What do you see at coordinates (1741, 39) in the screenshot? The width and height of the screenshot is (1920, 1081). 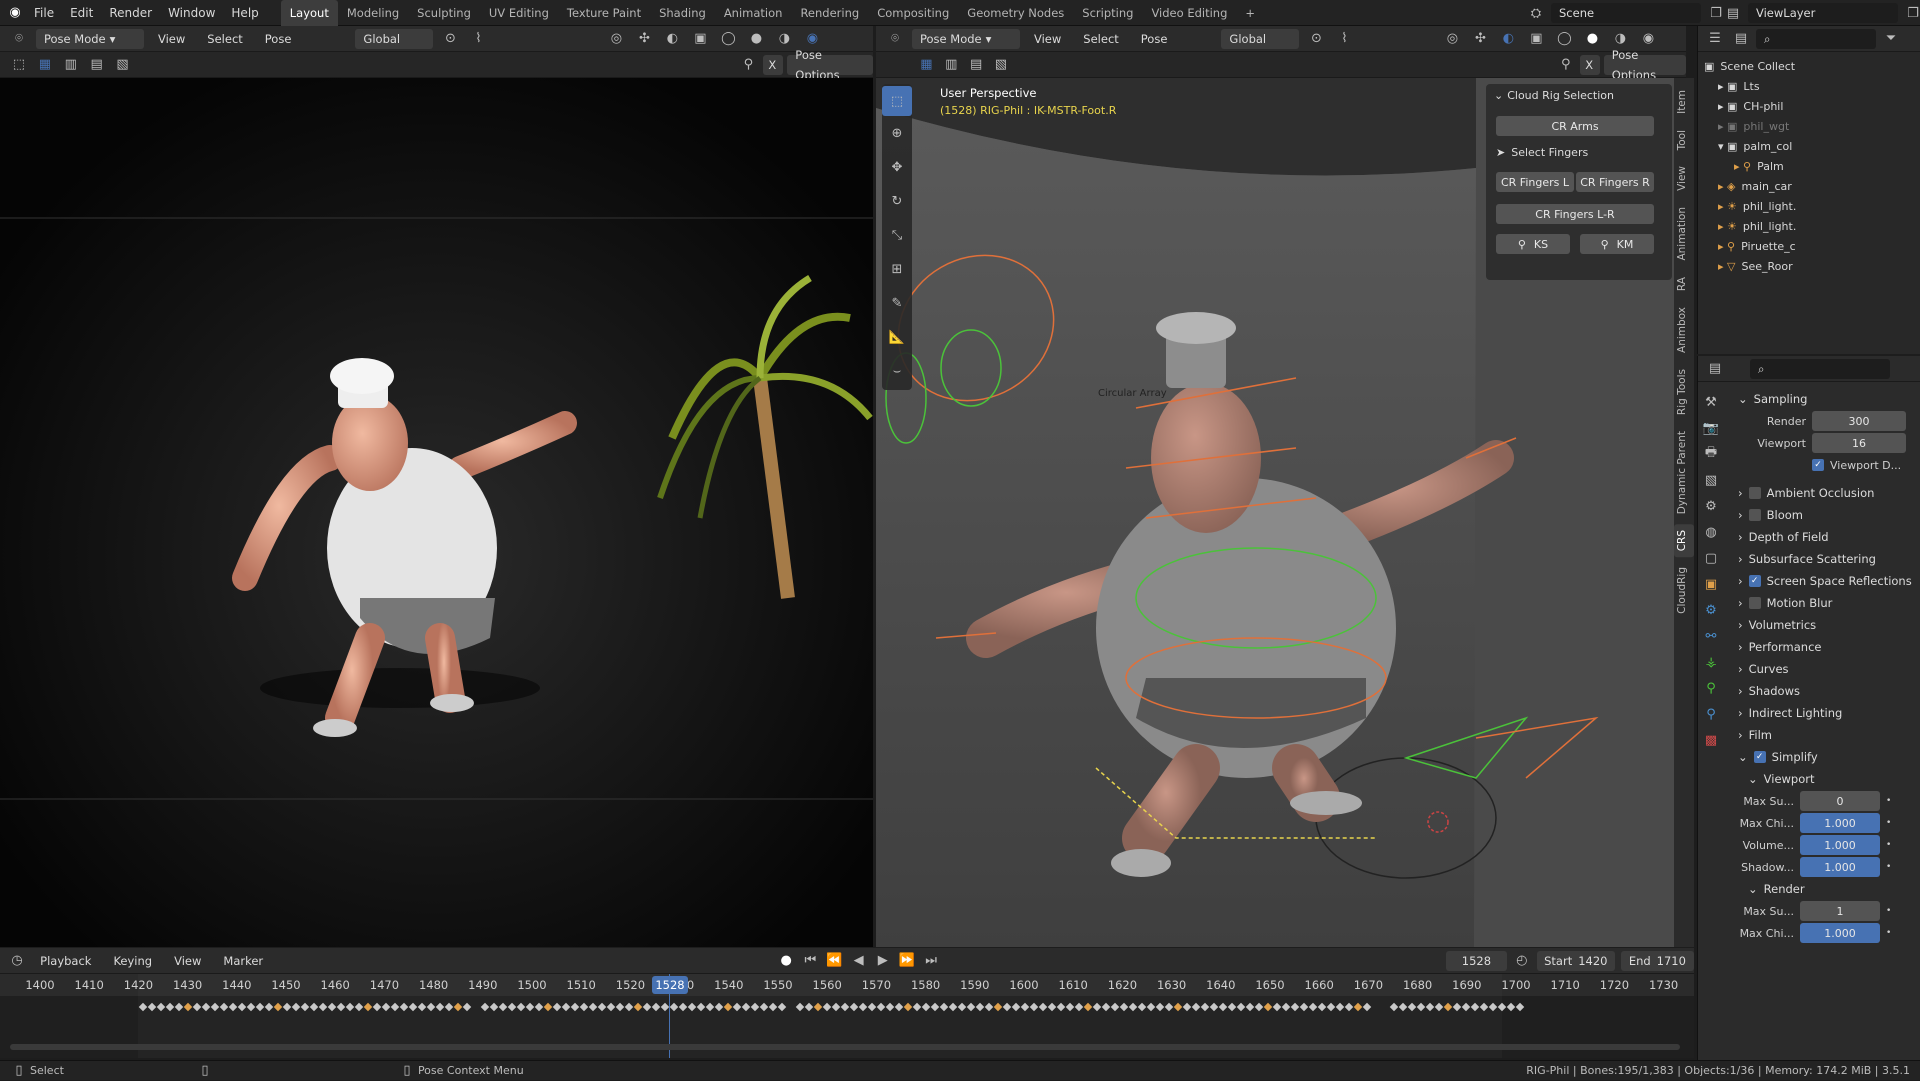 I see `display-mode-icon: ▤` at bounding box center [1741, 39].